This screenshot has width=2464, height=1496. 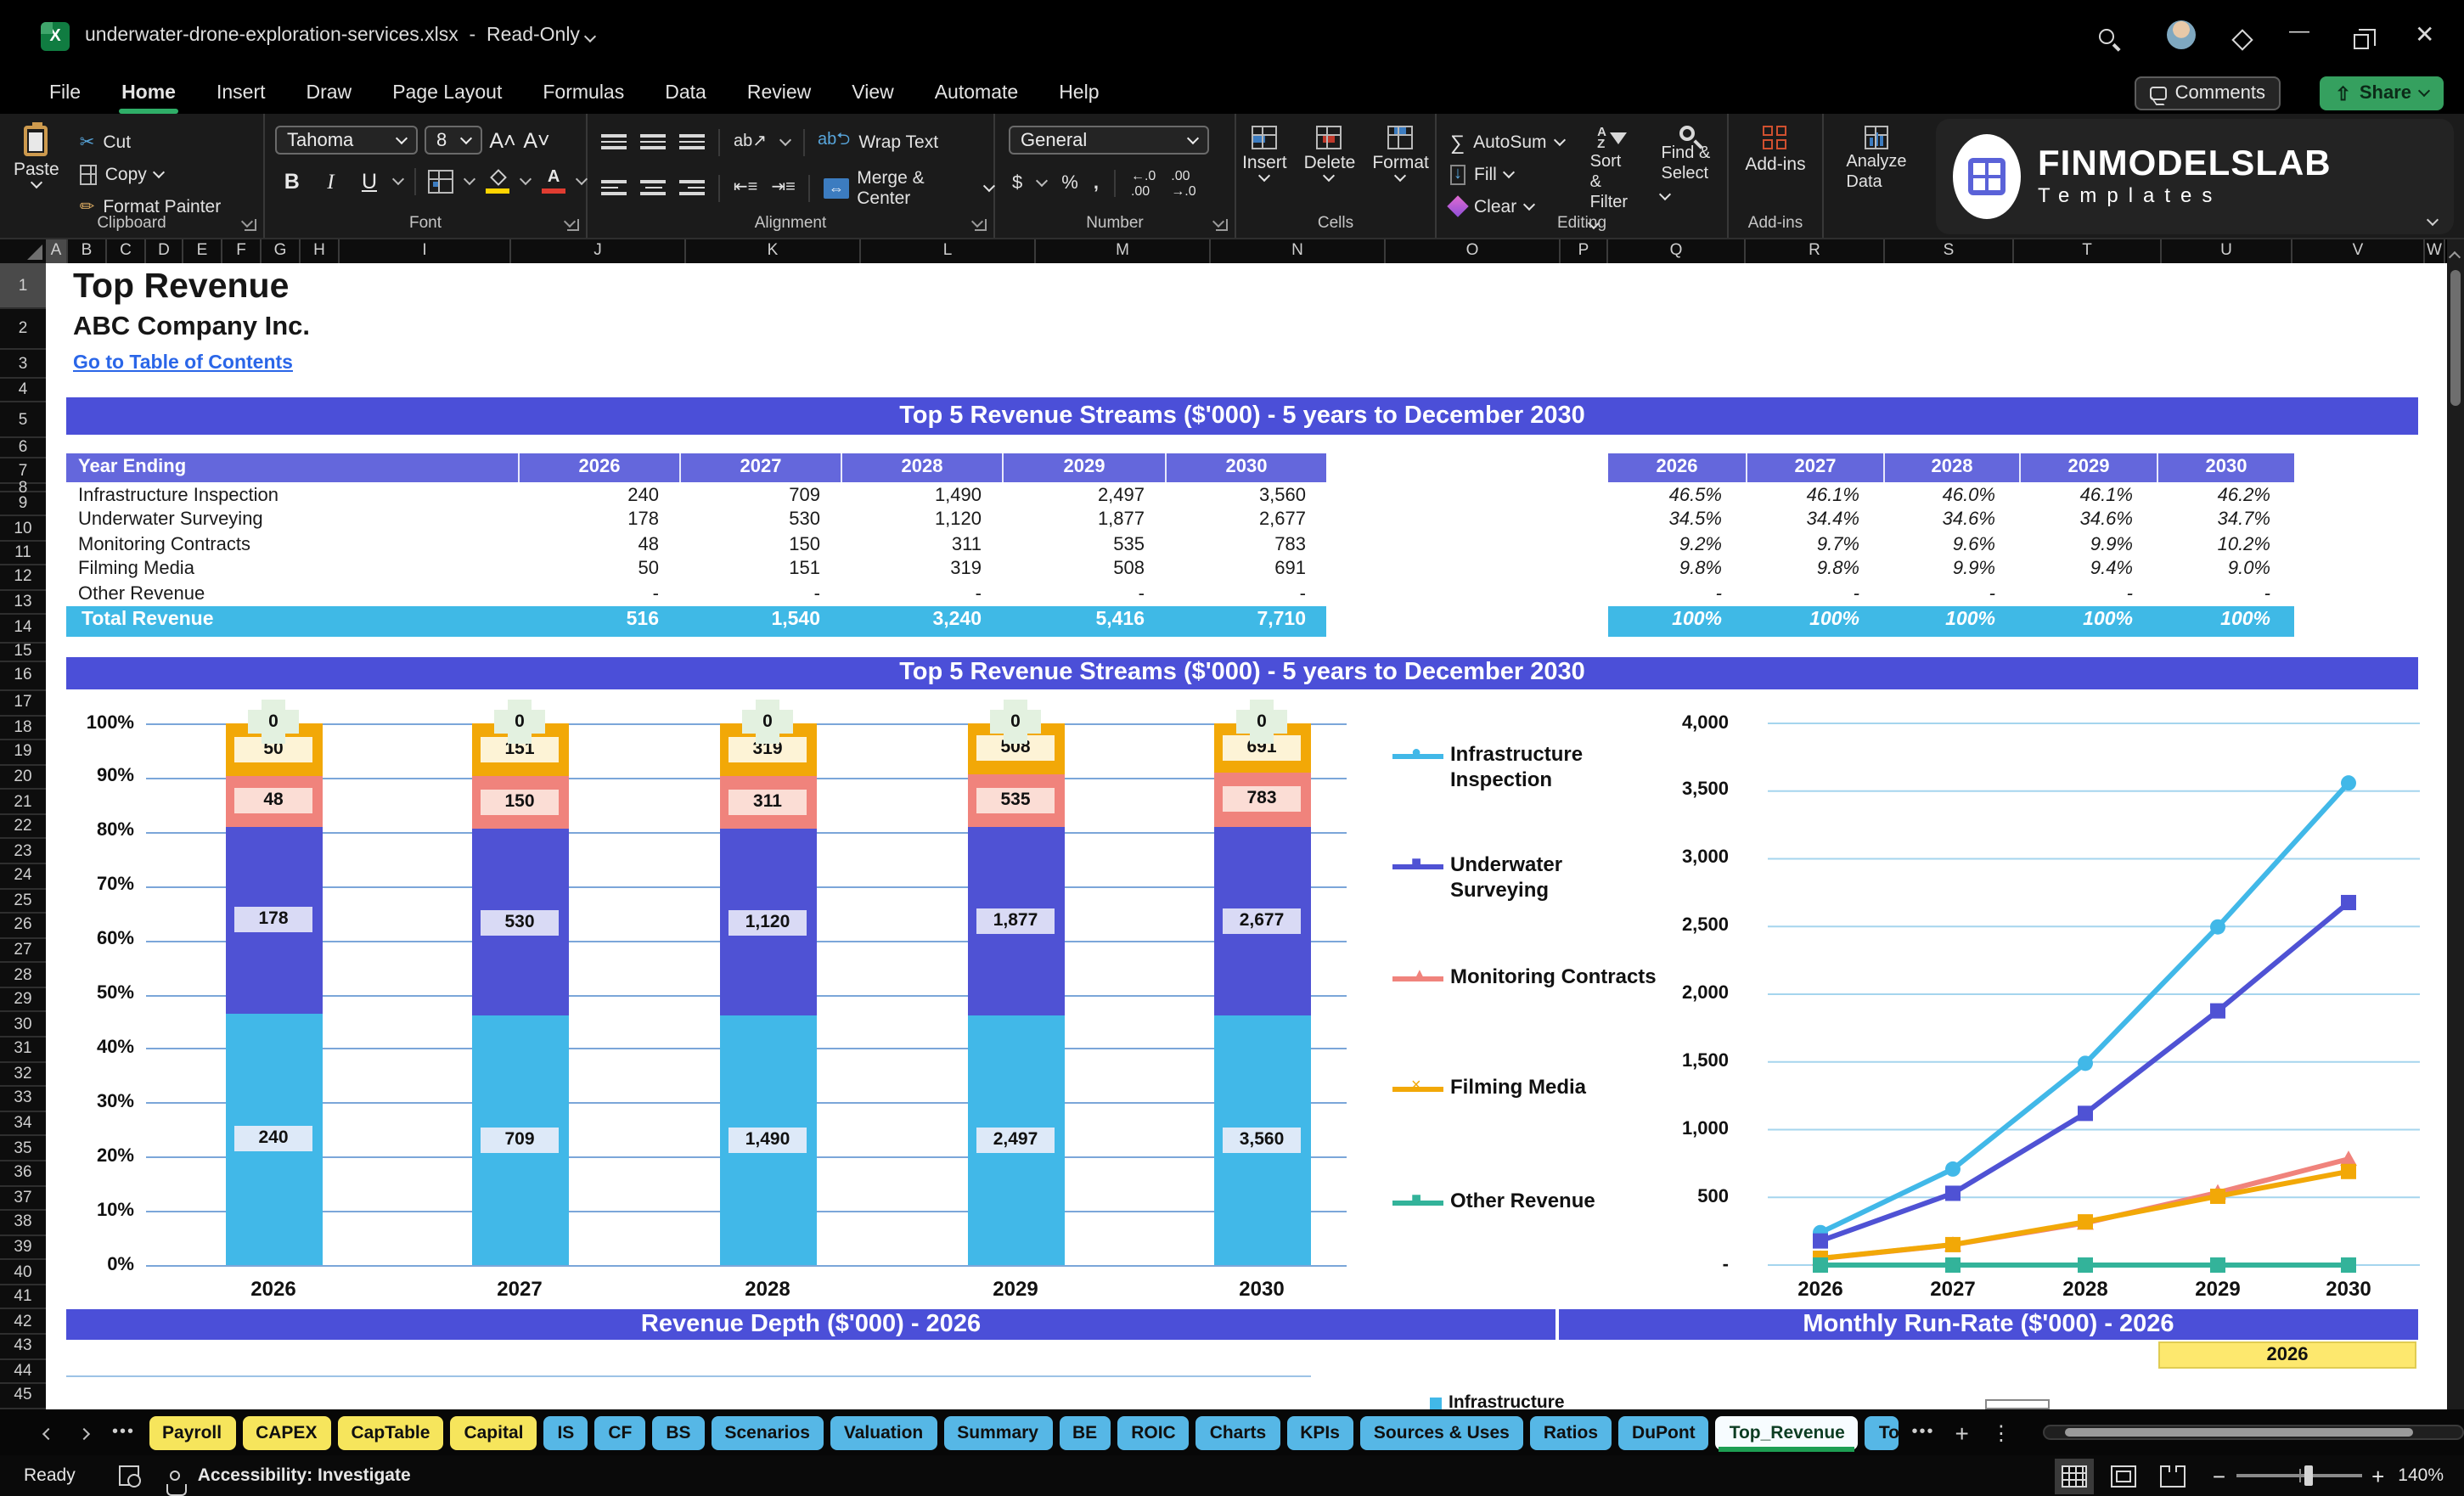 I want to click on paste-button: Paste, so click(x=36, y=172).